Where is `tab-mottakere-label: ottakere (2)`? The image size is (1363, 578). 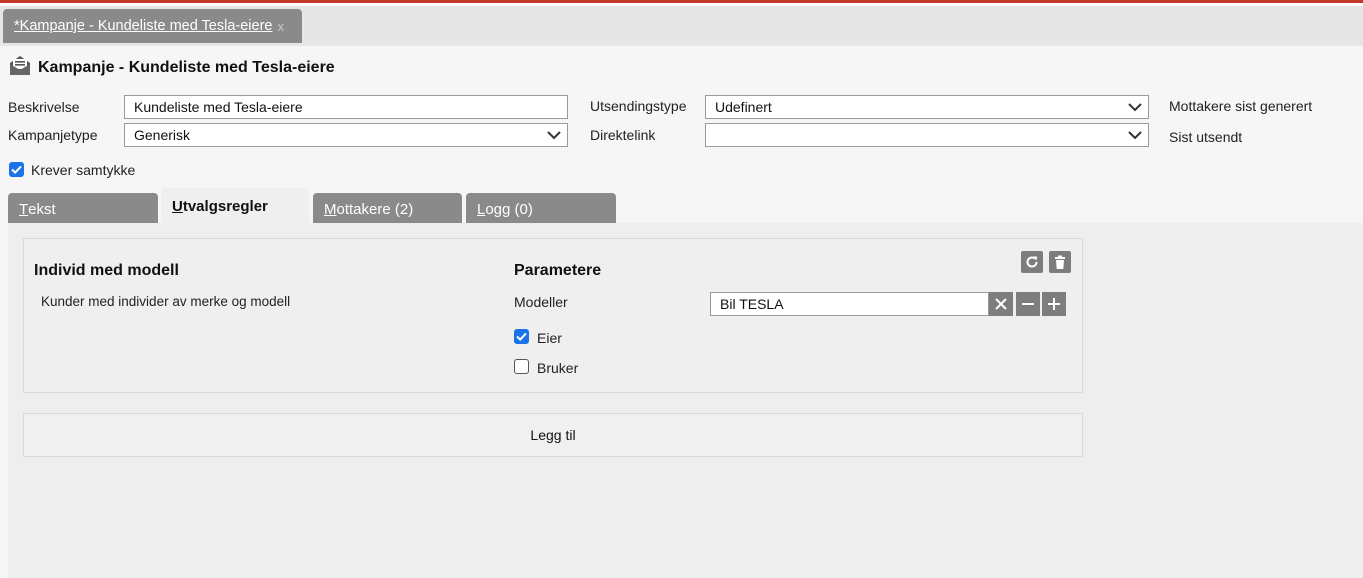
tab-mottakere-label: ottakere (2) is located at coordinates (375, 209).